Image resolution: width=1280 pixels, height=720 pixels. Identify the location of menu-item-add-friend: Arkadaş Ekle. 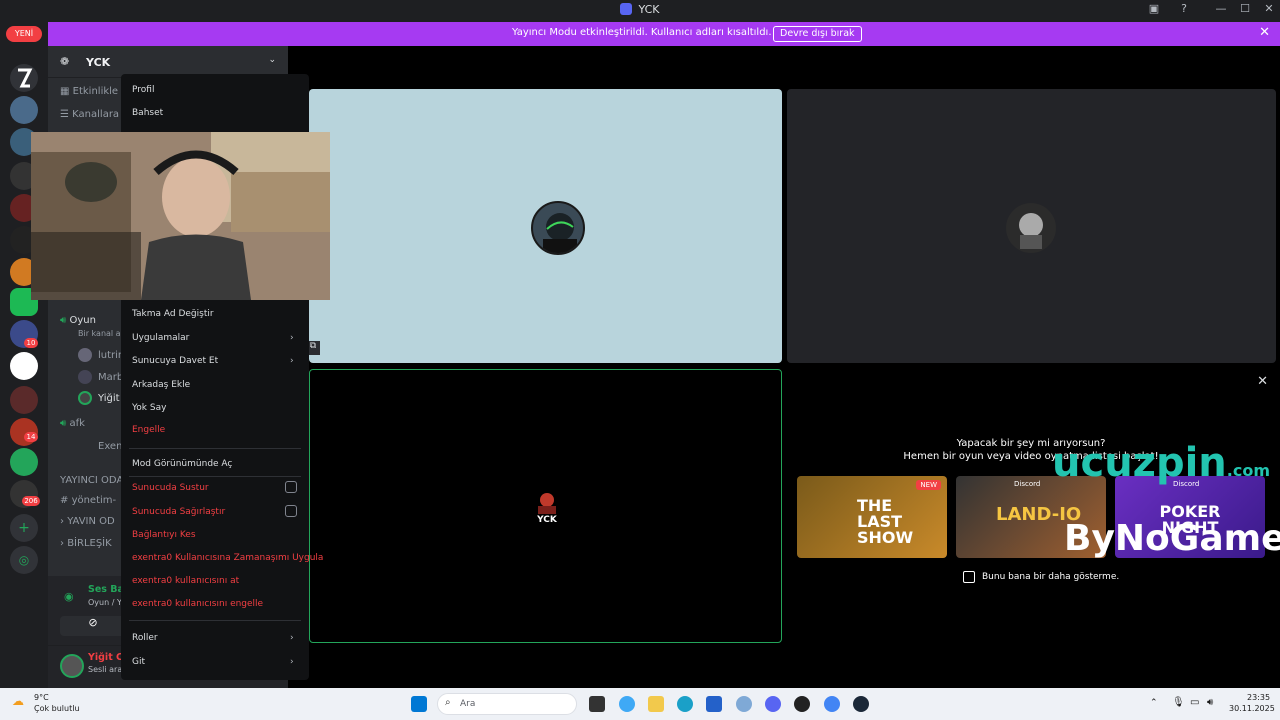
(161, 385).